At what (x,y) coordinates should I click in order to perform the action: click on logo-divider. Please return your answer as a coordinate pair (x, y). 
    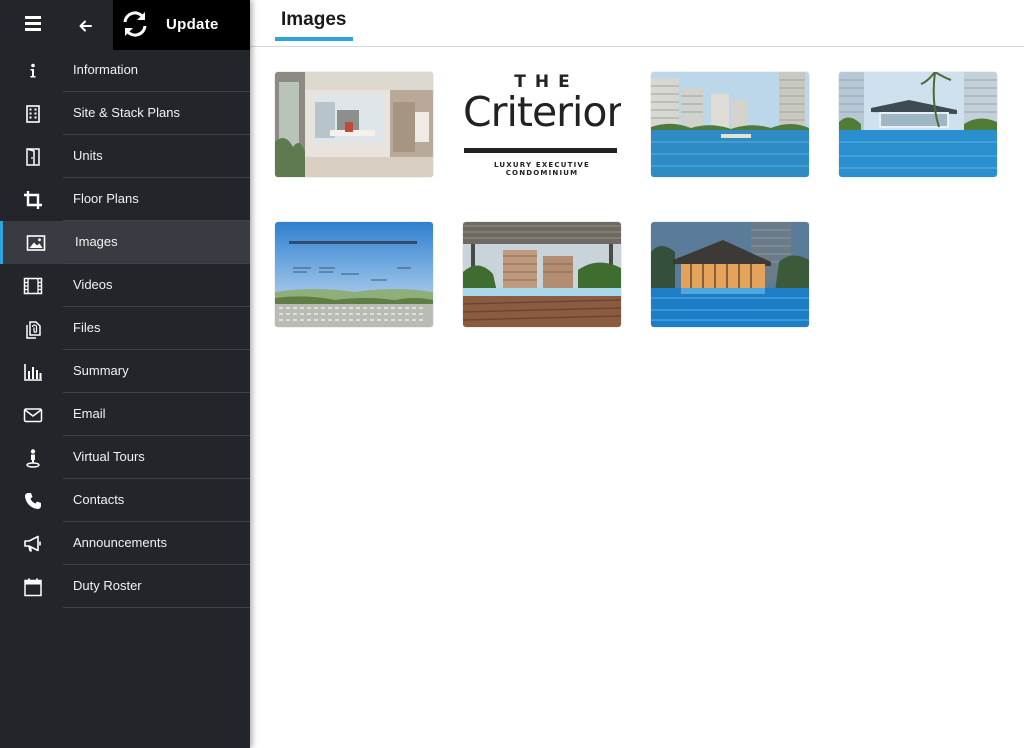
    Looking at the image, I should click on (540, 150).